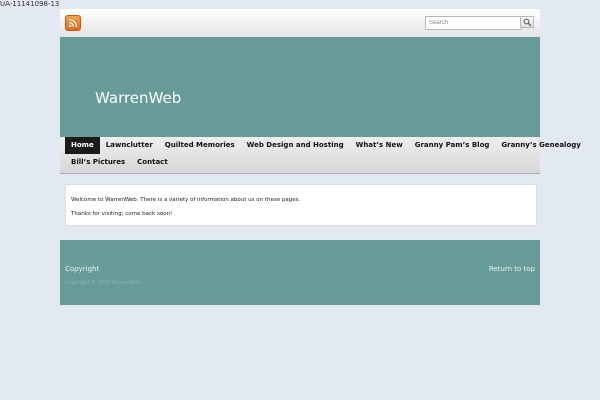 Image resolution: width=600 pixels, height=400 pixels. What do you see at coordinates (122, 214) in the screenshot?
I see `thanks-text: Thanks for visiting; come back soon!` at bounding box center [122, 214].